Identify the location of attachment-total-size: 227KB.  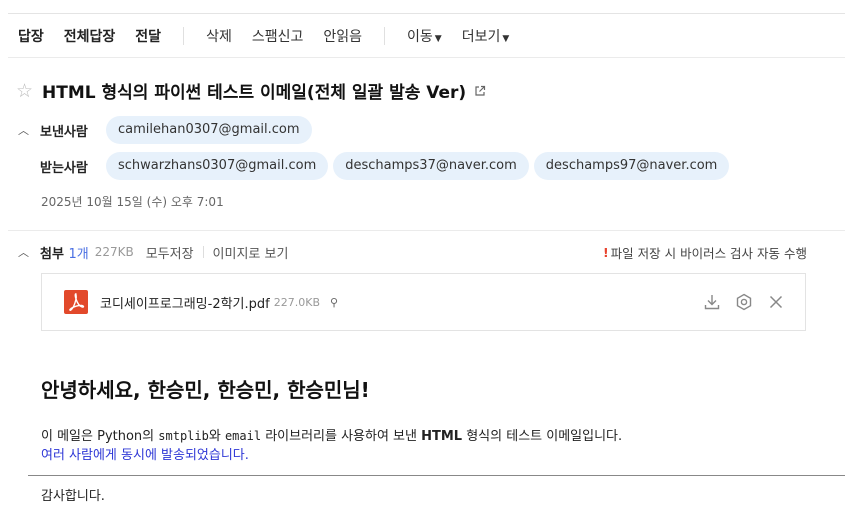
(114, 252).